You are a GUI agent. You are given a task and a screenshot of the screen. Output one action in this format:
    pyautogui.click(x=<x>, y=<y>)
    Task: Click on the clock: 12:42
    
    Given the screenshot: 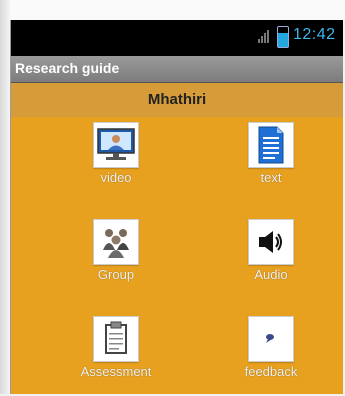 What is the action you would take?
    pyautogui.click(x=314, y=34)
    